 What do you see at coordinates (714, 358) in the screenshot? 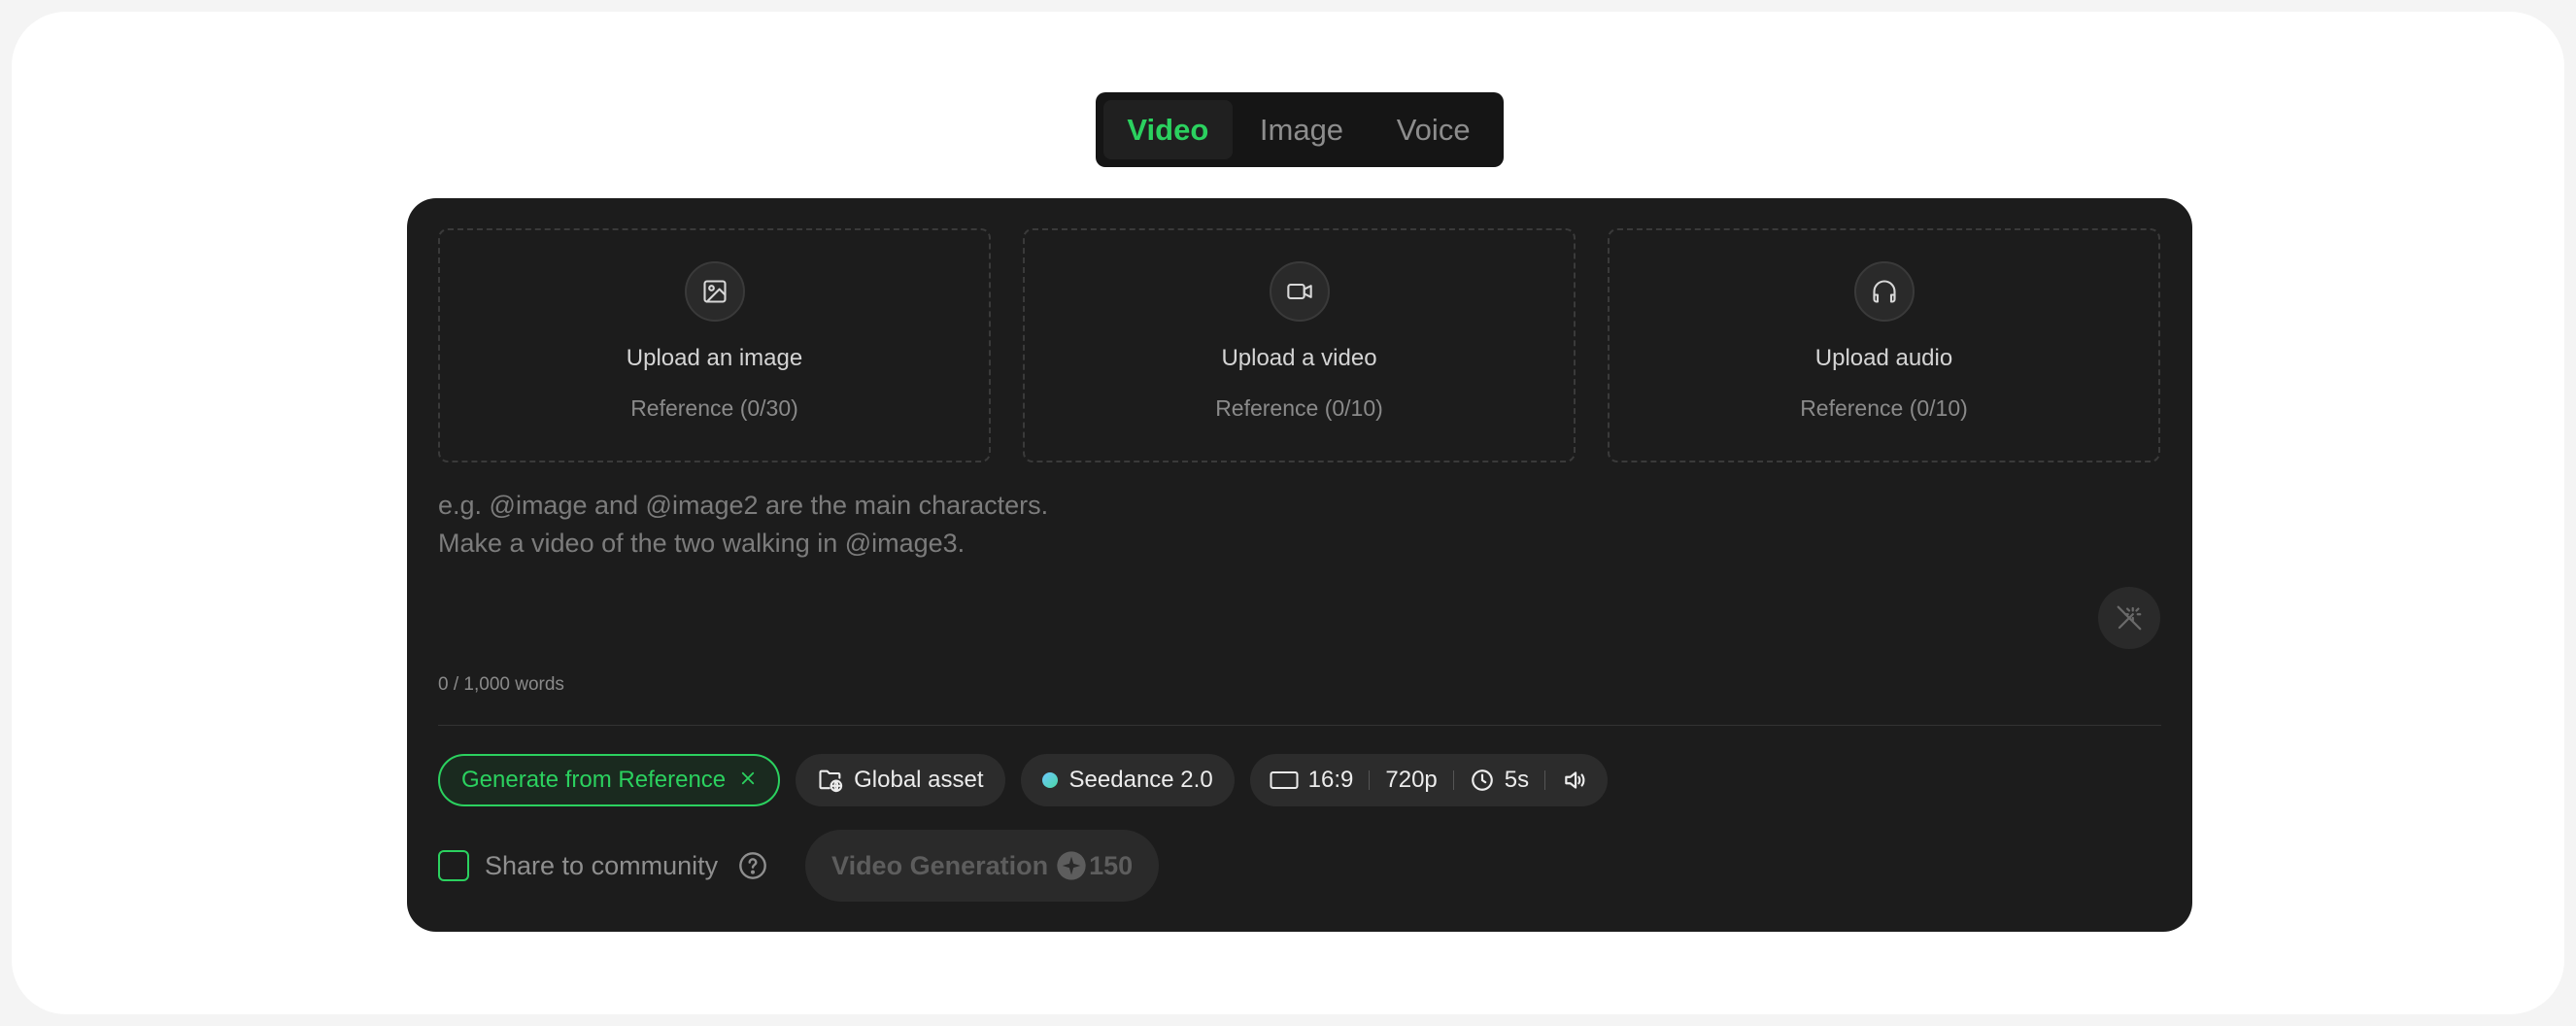
I see `upload-image-title: Upload an image` at bounding box center [714, 358].